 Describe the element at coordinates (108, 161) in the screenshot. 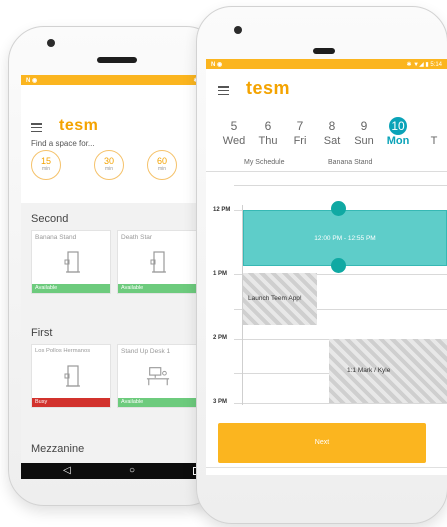

I see `duration-value: 30` at that location.